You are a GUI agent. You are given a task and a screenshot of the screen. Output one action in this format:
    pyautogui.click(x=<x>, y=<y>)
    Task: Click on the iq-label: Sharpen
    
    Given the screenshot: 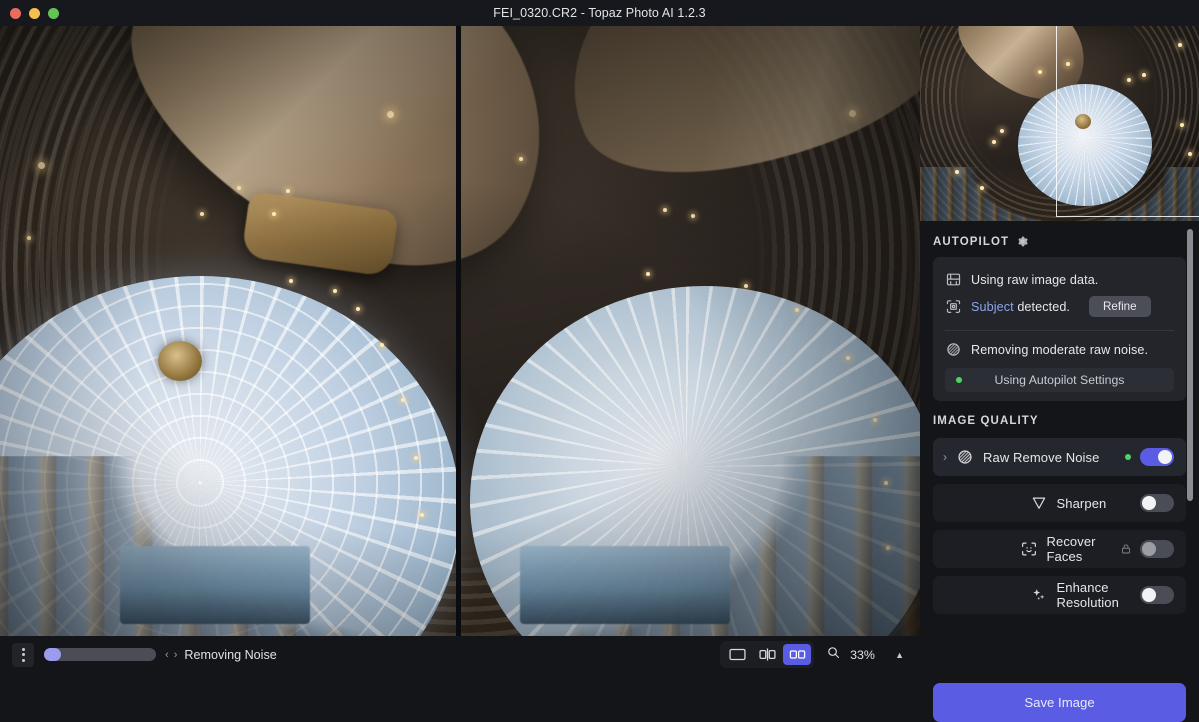 What is the action you would take?
    pyautogui.click(x=1099, y=503)
    